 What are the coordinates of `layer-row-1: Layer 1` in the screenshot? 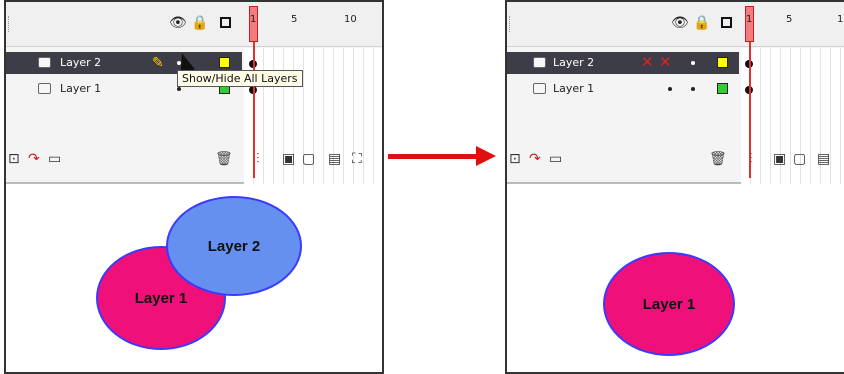 It's located at (623, 89).